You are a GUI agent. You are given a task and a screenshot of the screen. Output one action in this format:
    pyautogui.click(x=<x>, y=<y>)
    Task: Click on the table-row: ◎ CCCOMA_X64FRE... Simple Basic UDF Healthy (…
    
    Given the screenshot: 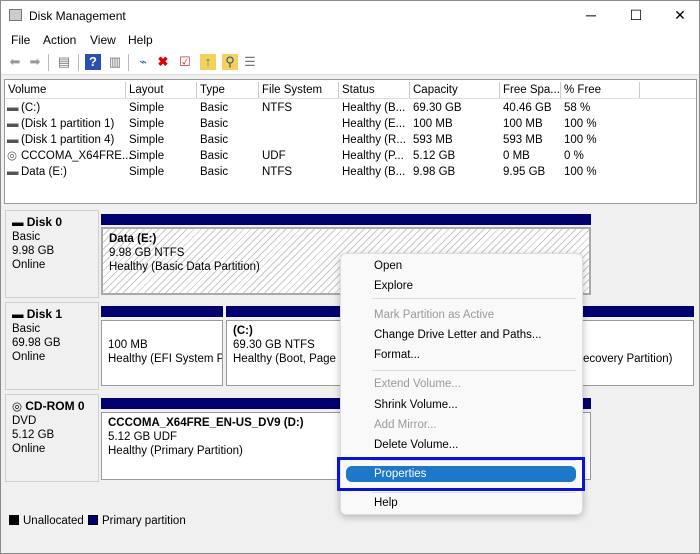 What is the action you would take?
    pyautogui.click(x=350, y=156)
    